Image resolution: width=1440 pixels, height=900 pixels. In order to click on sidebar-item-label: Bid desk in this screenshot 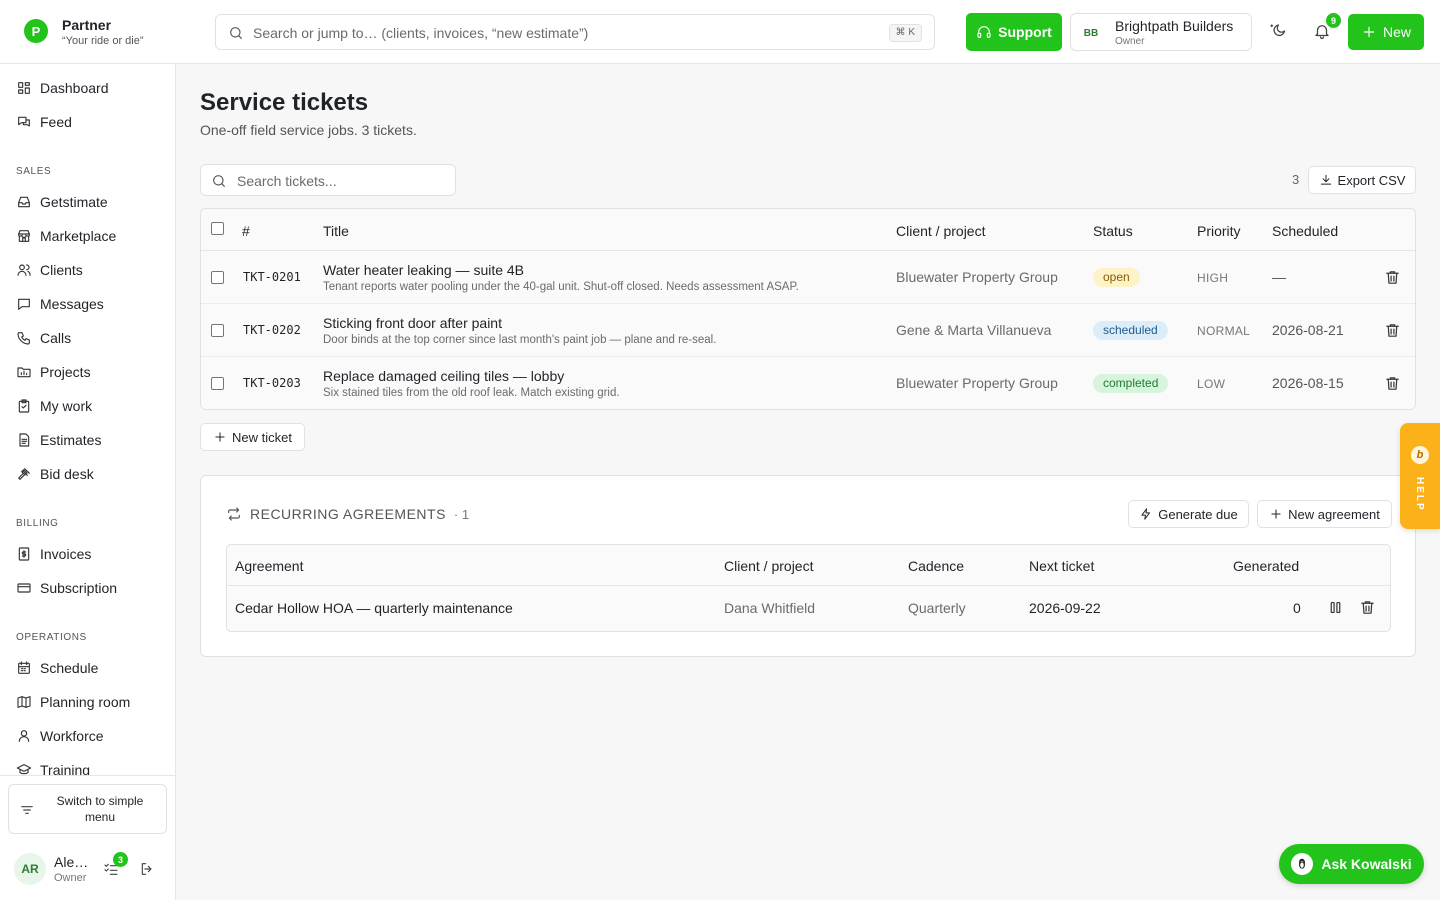, I will do `click(67, 474)`.